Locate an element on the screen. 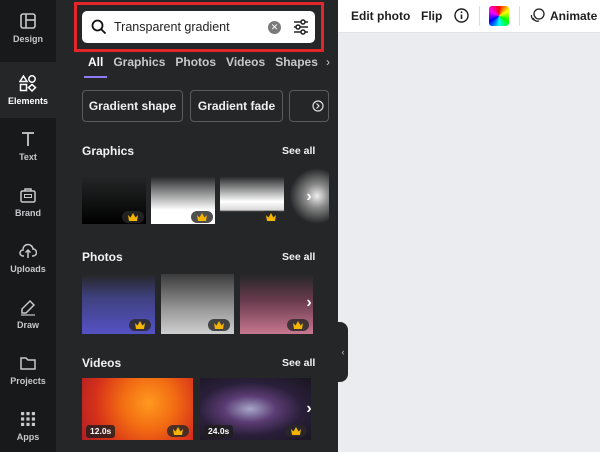 The height and width of the screenshot is (452, 600). uploads-icon is located at coordinates (28, 250).